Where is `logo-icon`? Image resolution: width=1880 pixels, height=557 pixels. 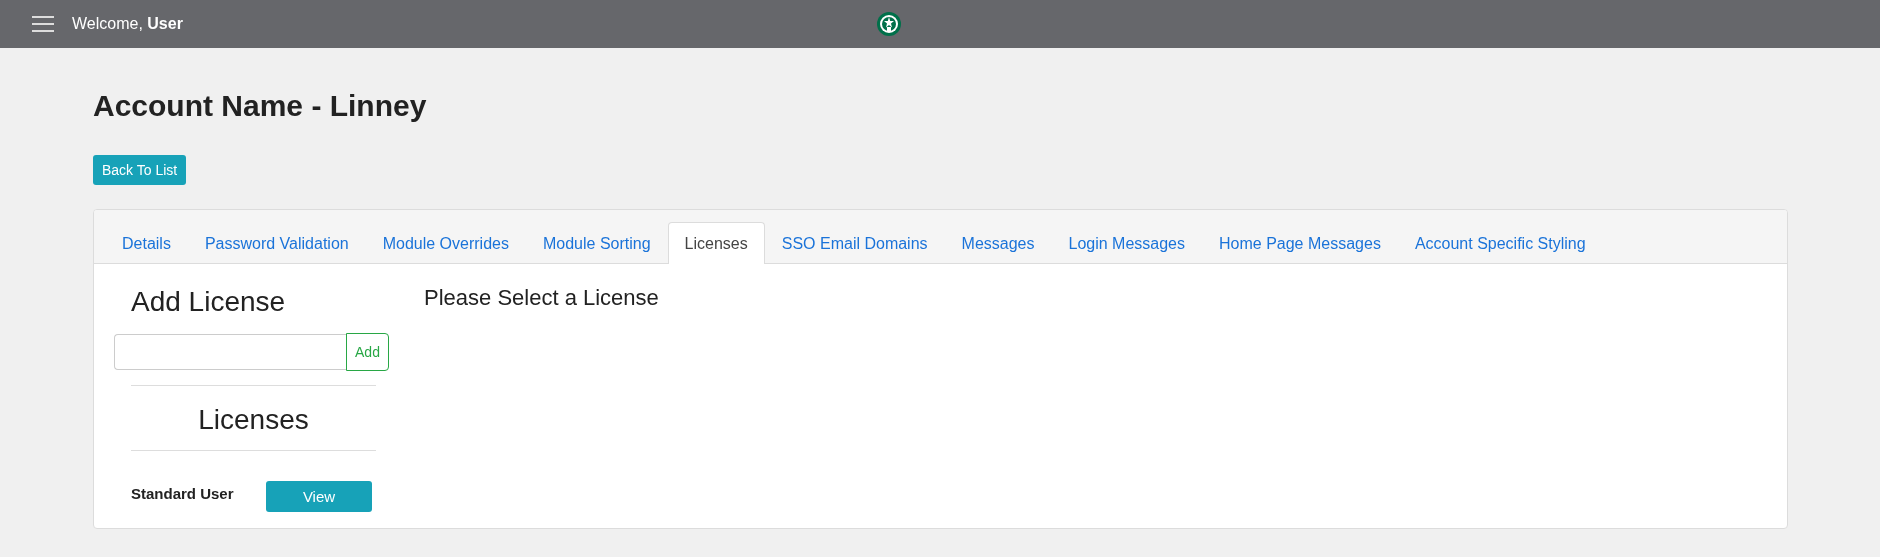 logo-icon is located at coordinates (889, 24).